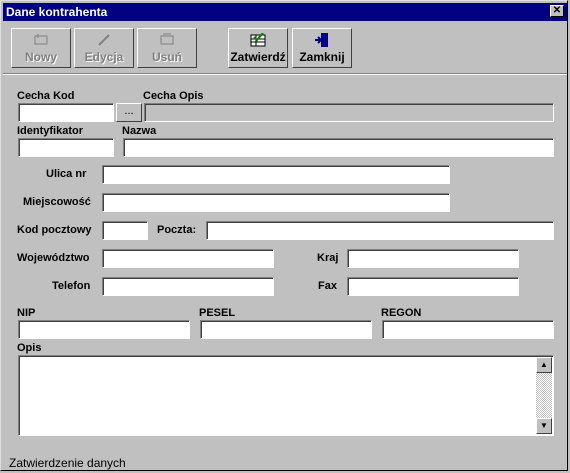 The width and height of the screenshot is (570, 473). What do you see at coordinates (338, 147) in the screenshot?
I see `nazwa-input` at bounding box center [338, 147].